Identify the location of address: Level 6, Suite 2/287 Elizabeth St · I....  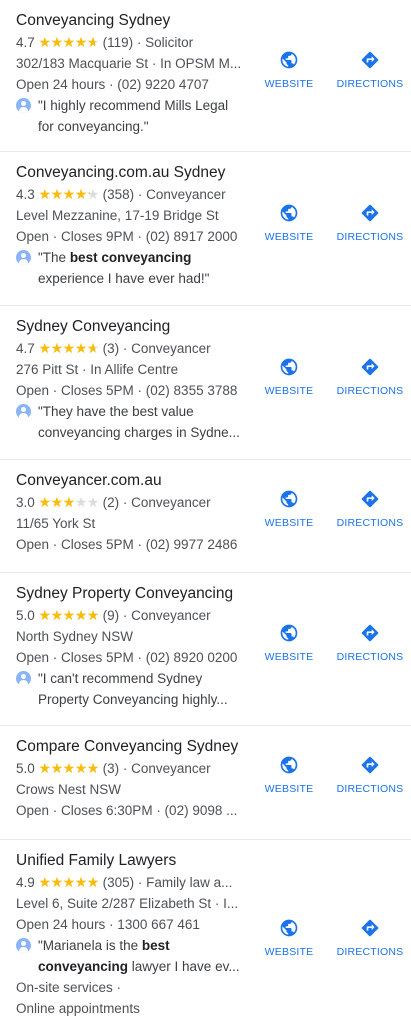
(127, 903).